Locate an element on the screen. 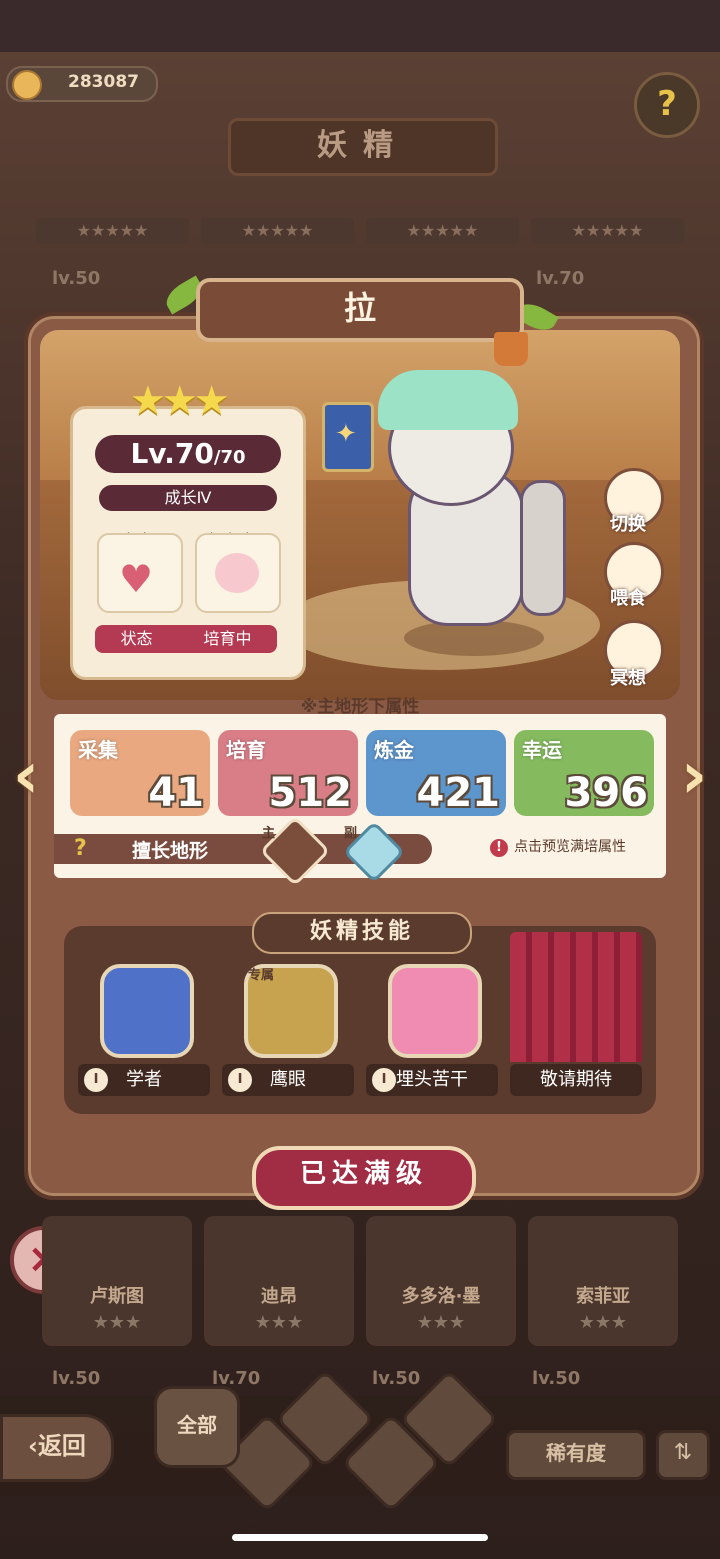 The width and height of the screenshot is (720, 1559). skill-eagle-eye: Ⅰ 鹰眼 is located at coordinates (288, 1080).